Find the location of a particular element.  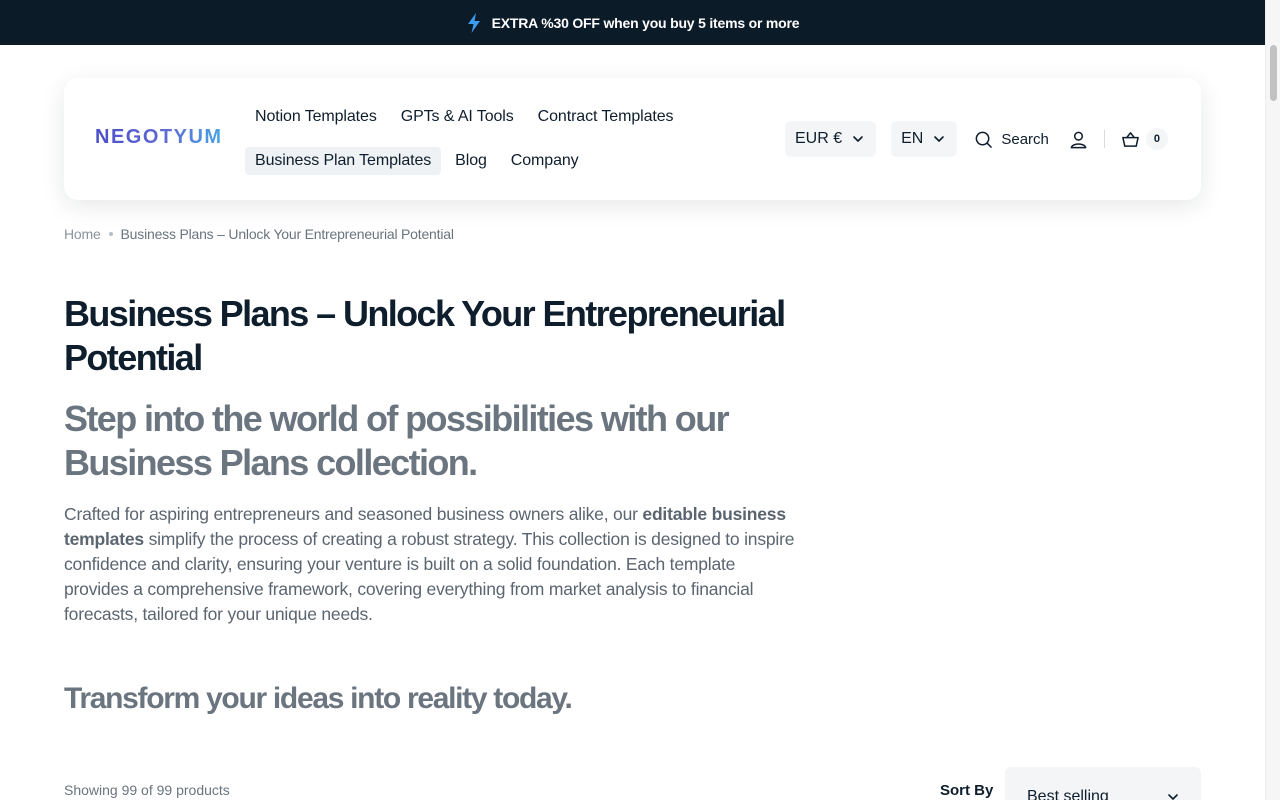

logo-text: NEGOTYUM is located at coordinates (159, 137).